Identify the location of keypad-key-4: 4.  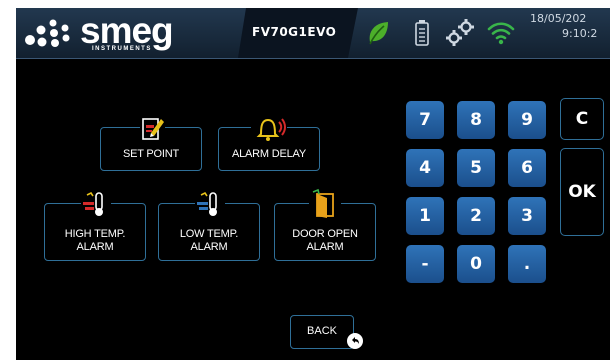
(425, 168).